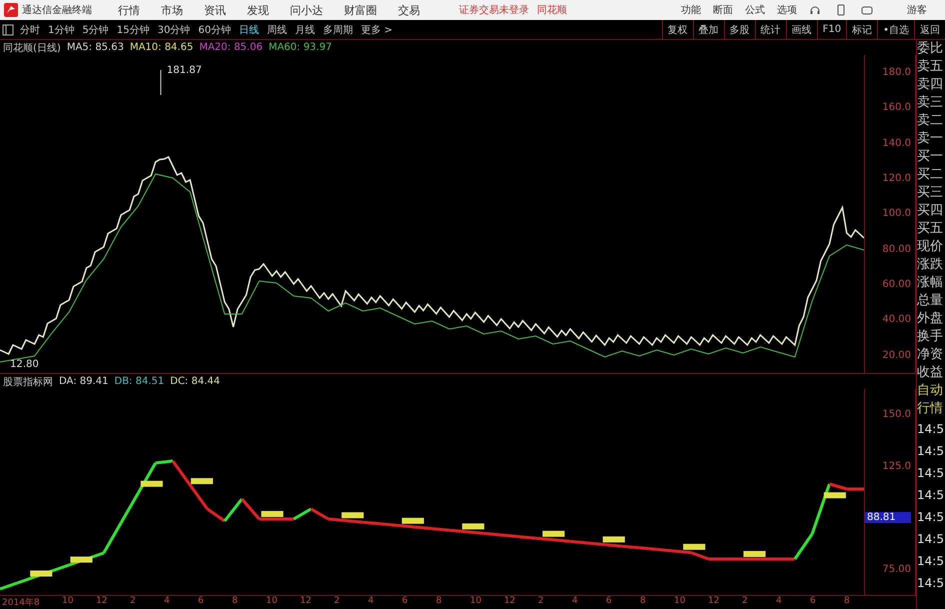  I want to click on tool-menu-item: 公式, so click(755, 10).